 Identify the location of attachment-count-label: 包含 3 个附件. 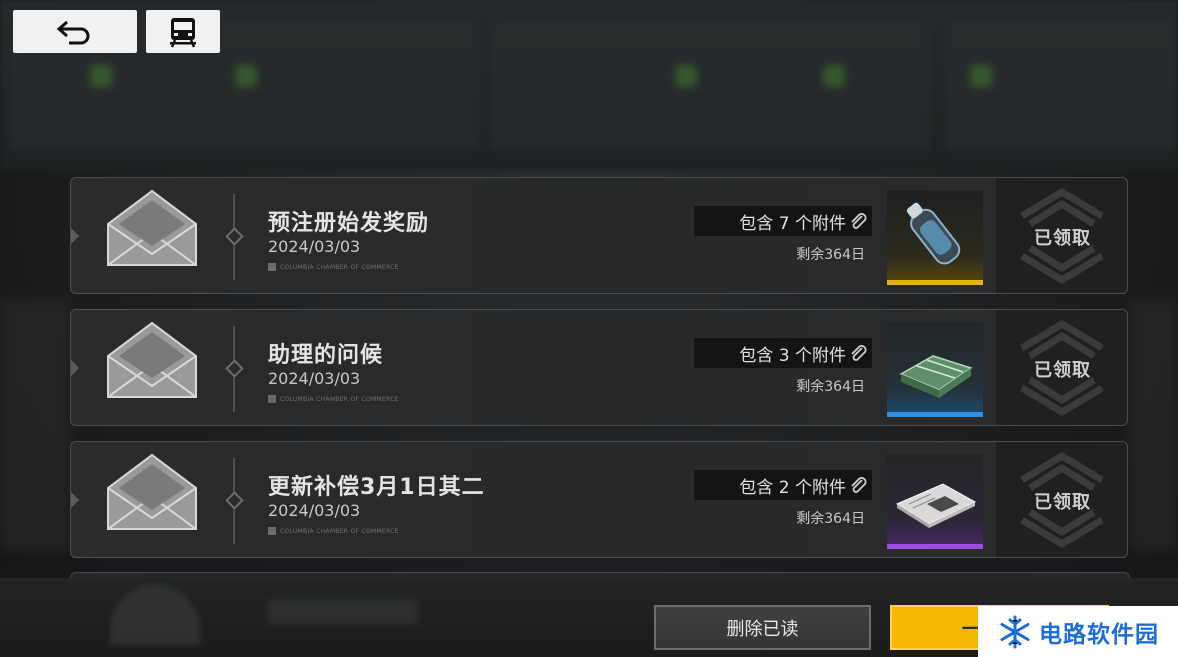
(792, 355).